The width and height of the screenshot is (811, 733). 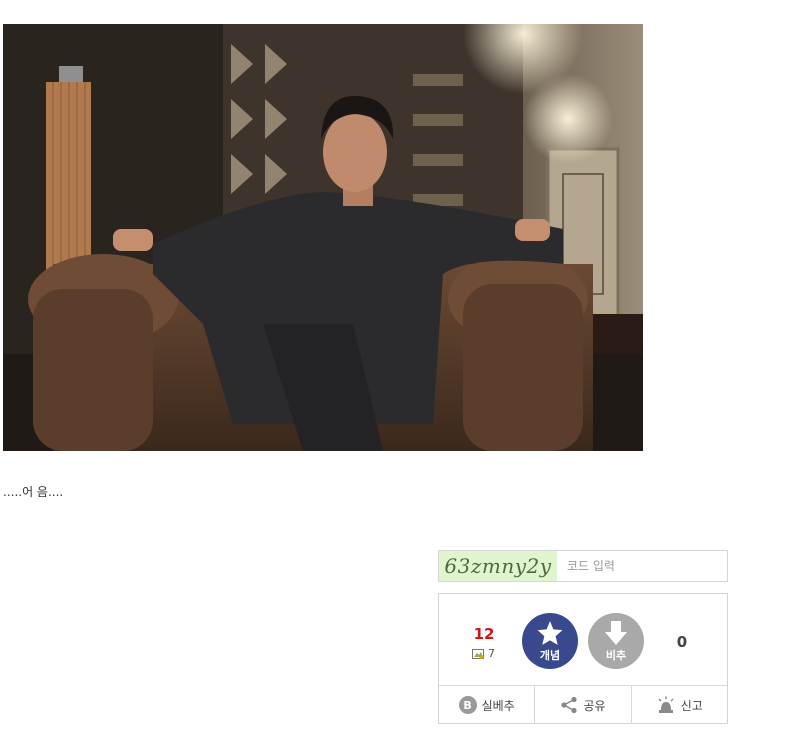 I want to click on fixed-upvote-count: 7, so click(x=483, y=653).